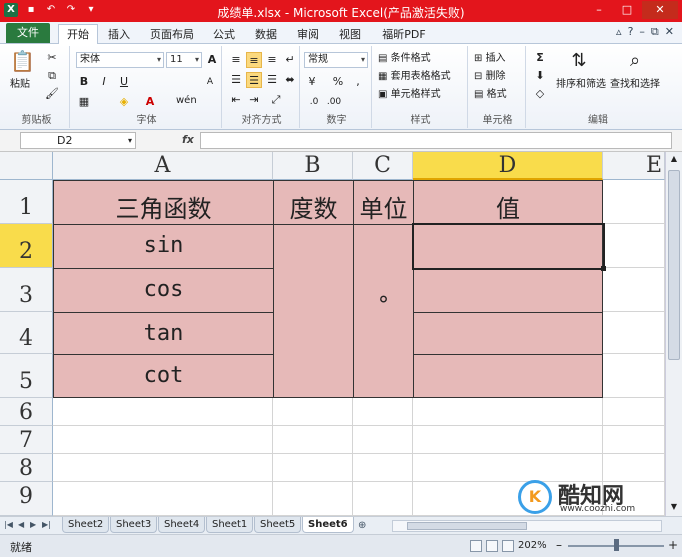  I want to click on cell-a2: sin, so click(163, 246).